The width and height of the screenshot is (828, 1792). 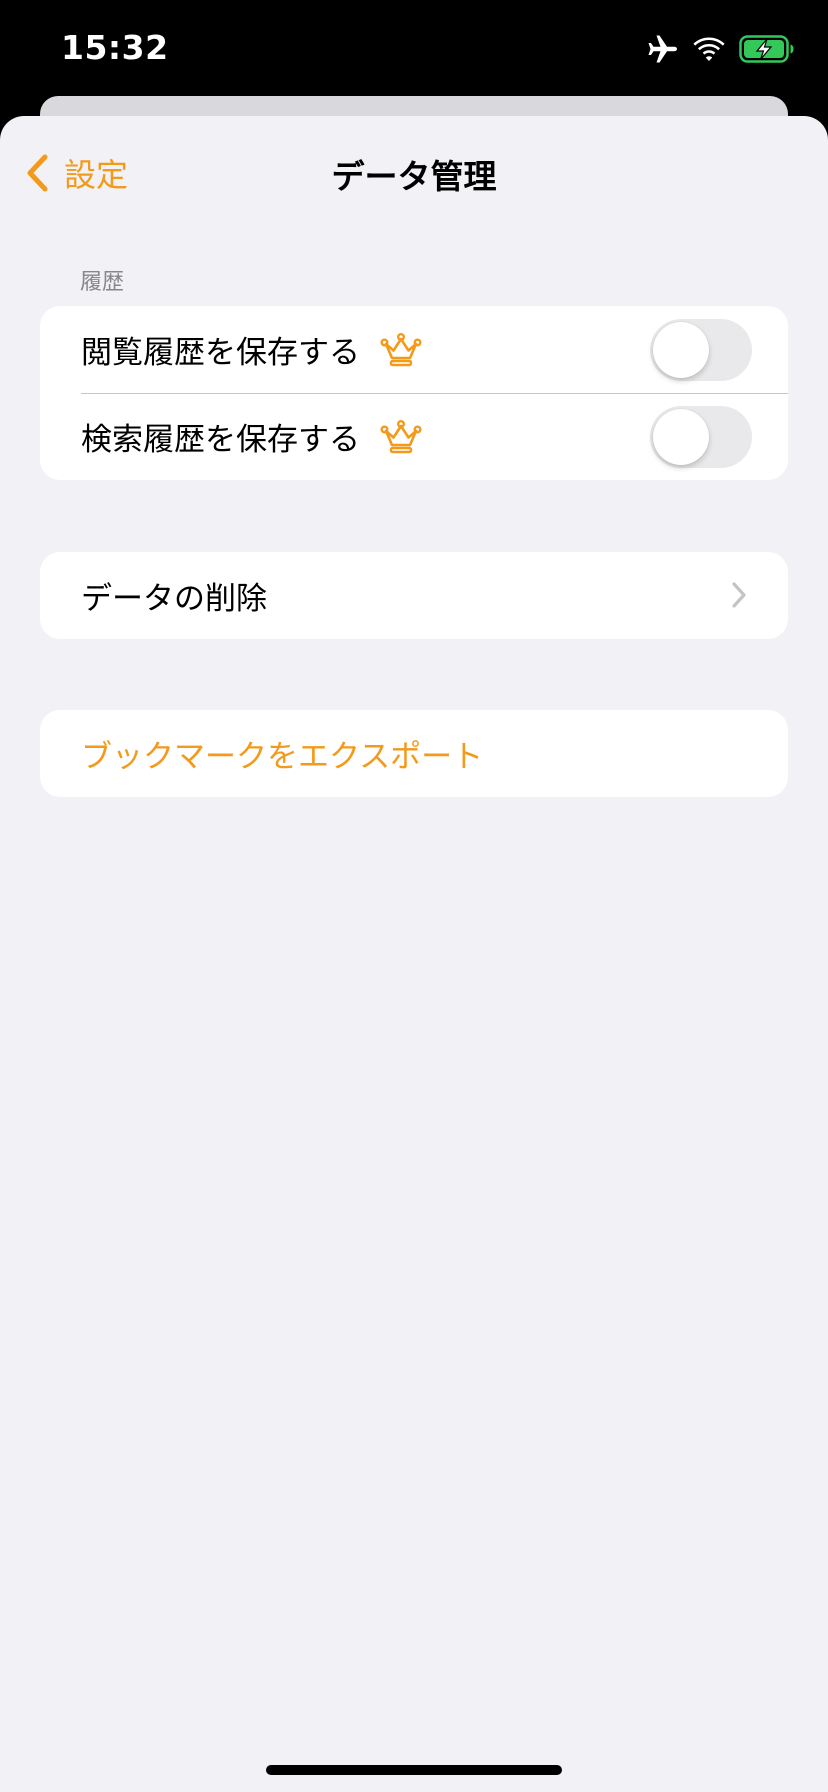 I want to click on airplane-icon, so click(x=662, y=49).